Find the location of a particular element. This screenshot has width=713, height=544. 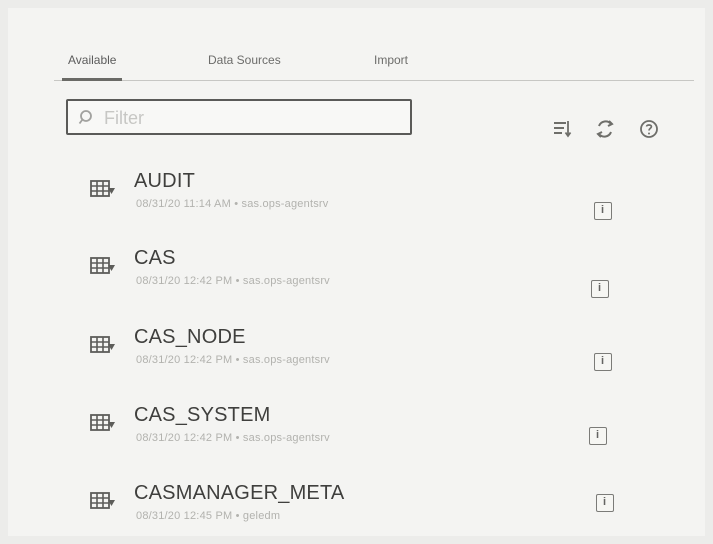

source-name: AUDIT is located at coordinates (164, 181).